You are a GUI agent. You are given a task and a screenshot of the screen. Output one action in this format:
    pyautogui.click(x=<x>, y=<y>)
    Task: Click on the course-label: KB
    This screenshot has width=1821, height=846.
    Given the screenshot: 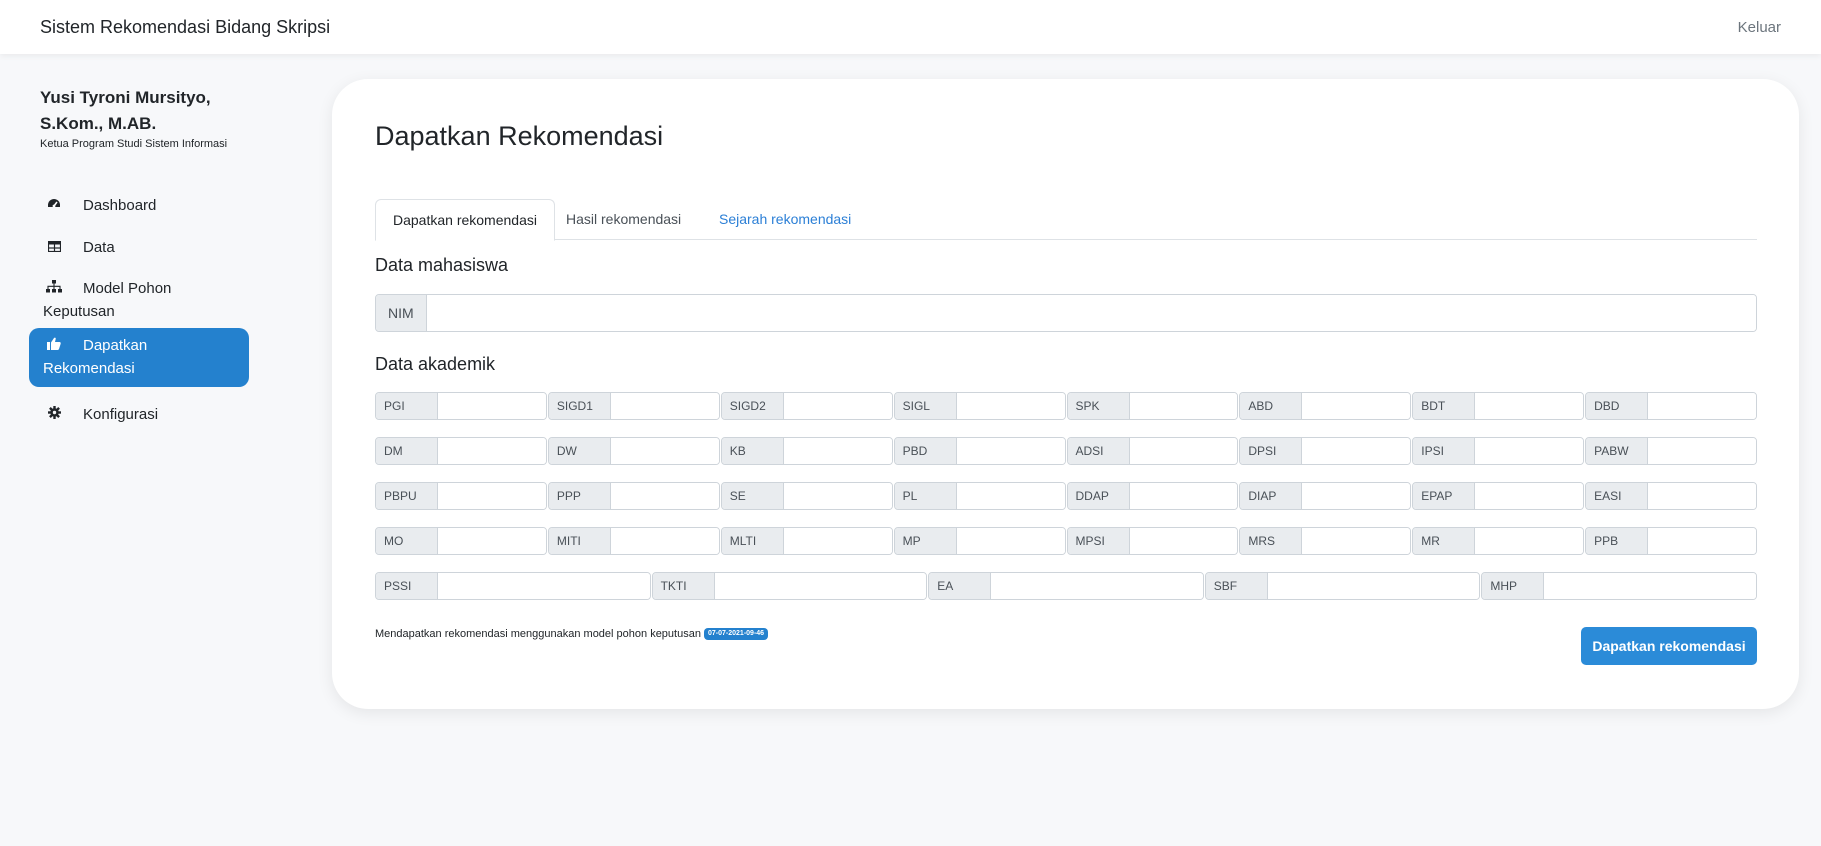 What is the action you would take?
    pyautogui.click(x=752, y=451)
    